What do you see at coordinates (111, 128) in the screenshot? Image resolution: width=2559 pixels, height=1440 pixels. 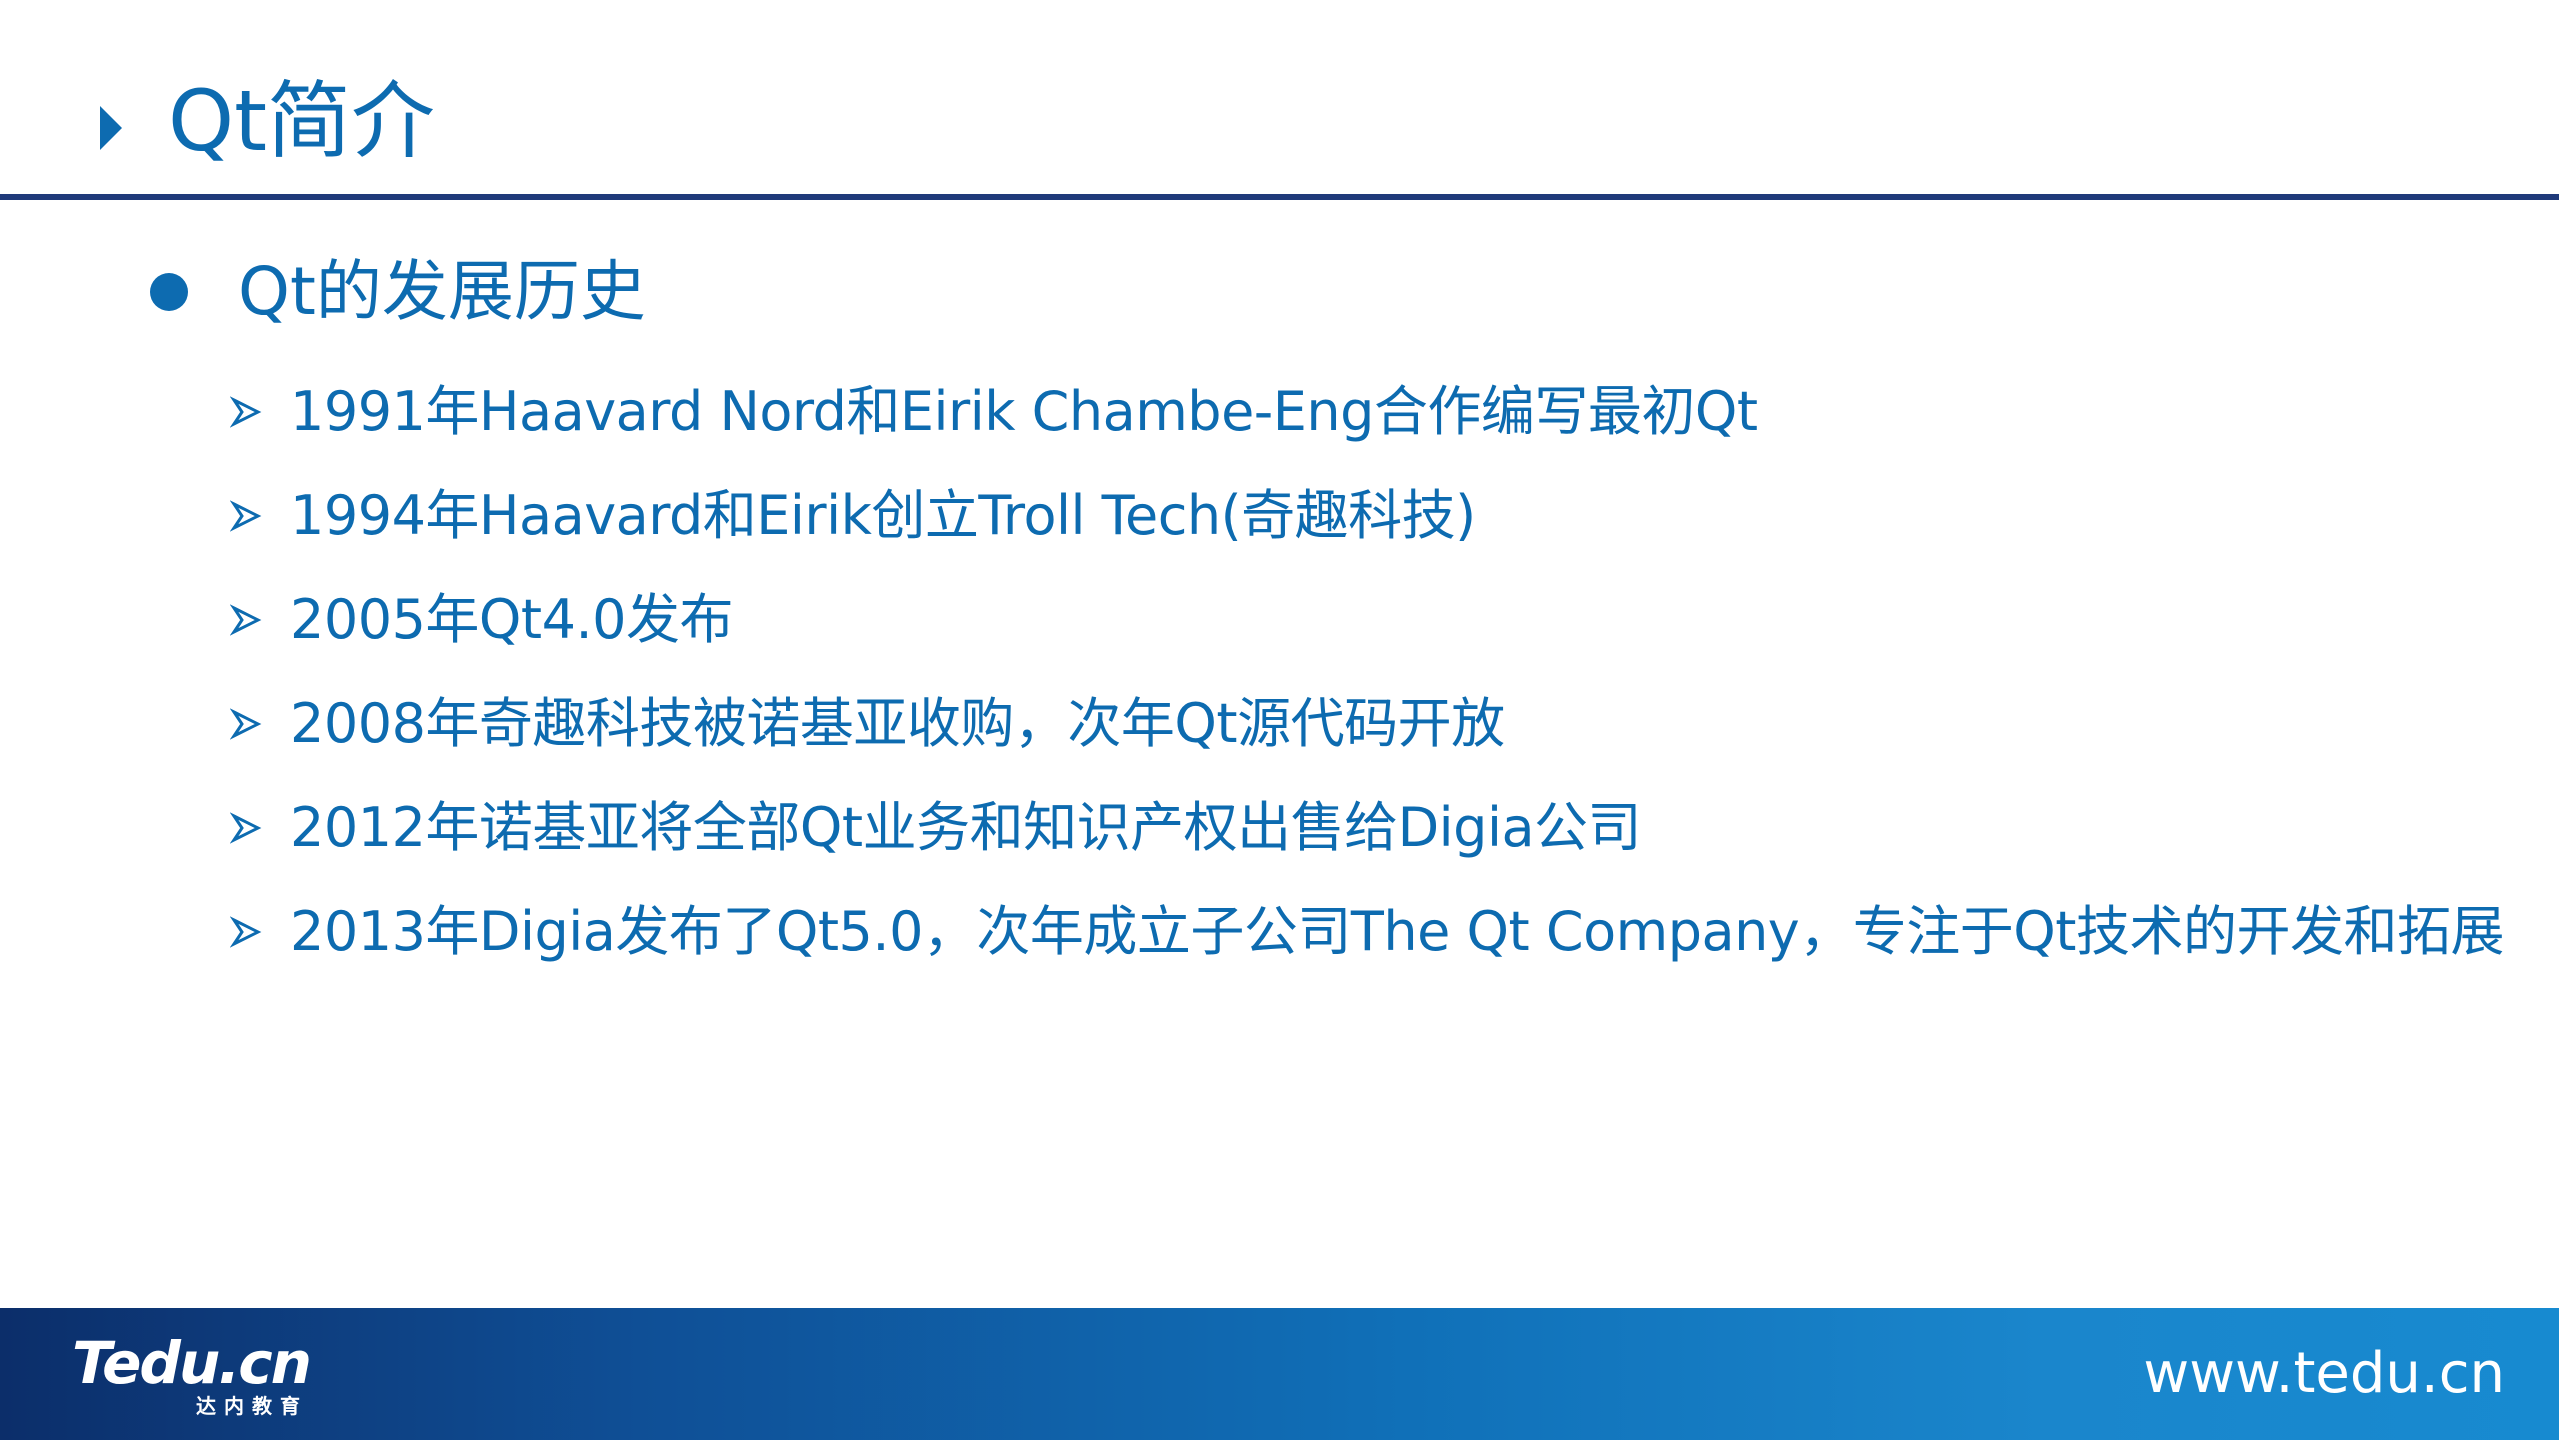 I see `triangle-right-icon` at bounding box center [111, 128].